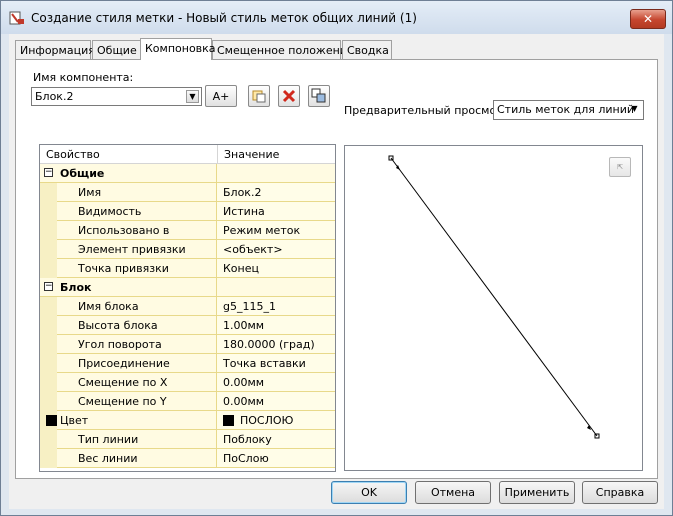 The width and height of the screenshot is (673, 516). I want to click on property-value: ПОСЛОЮ, so click(267, 420).